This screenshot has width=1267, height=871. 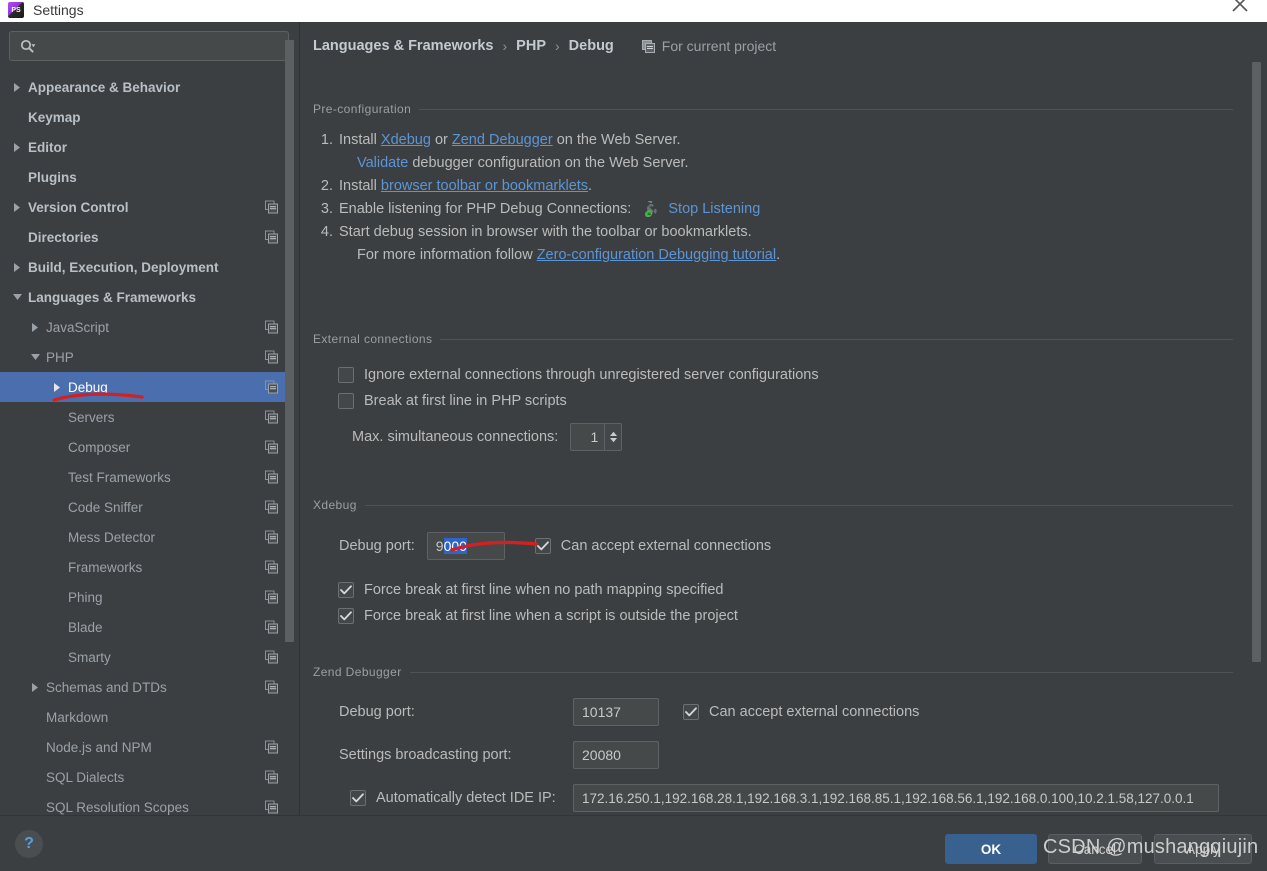 I want to click on zend-broadcast-input: 20080, so click(x=616, y=755).